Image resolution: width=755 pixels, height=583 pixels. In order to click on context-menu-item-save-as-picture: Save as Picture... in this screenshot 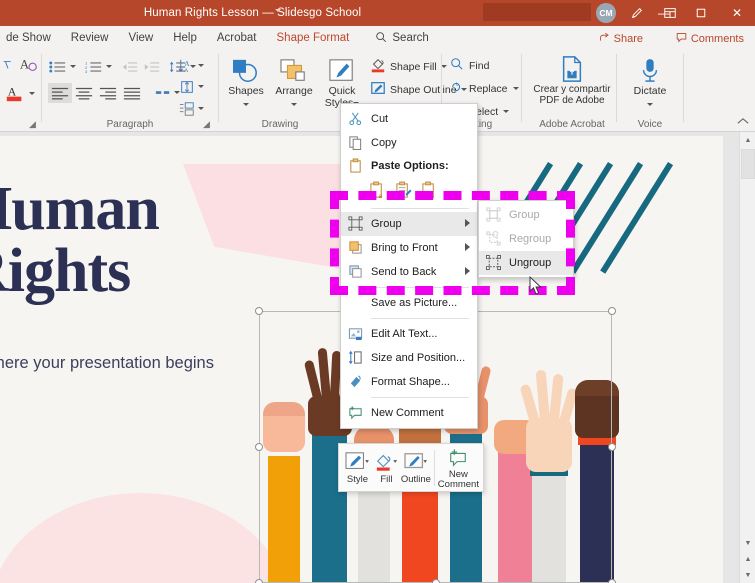, I will do `click(409, 303)`.